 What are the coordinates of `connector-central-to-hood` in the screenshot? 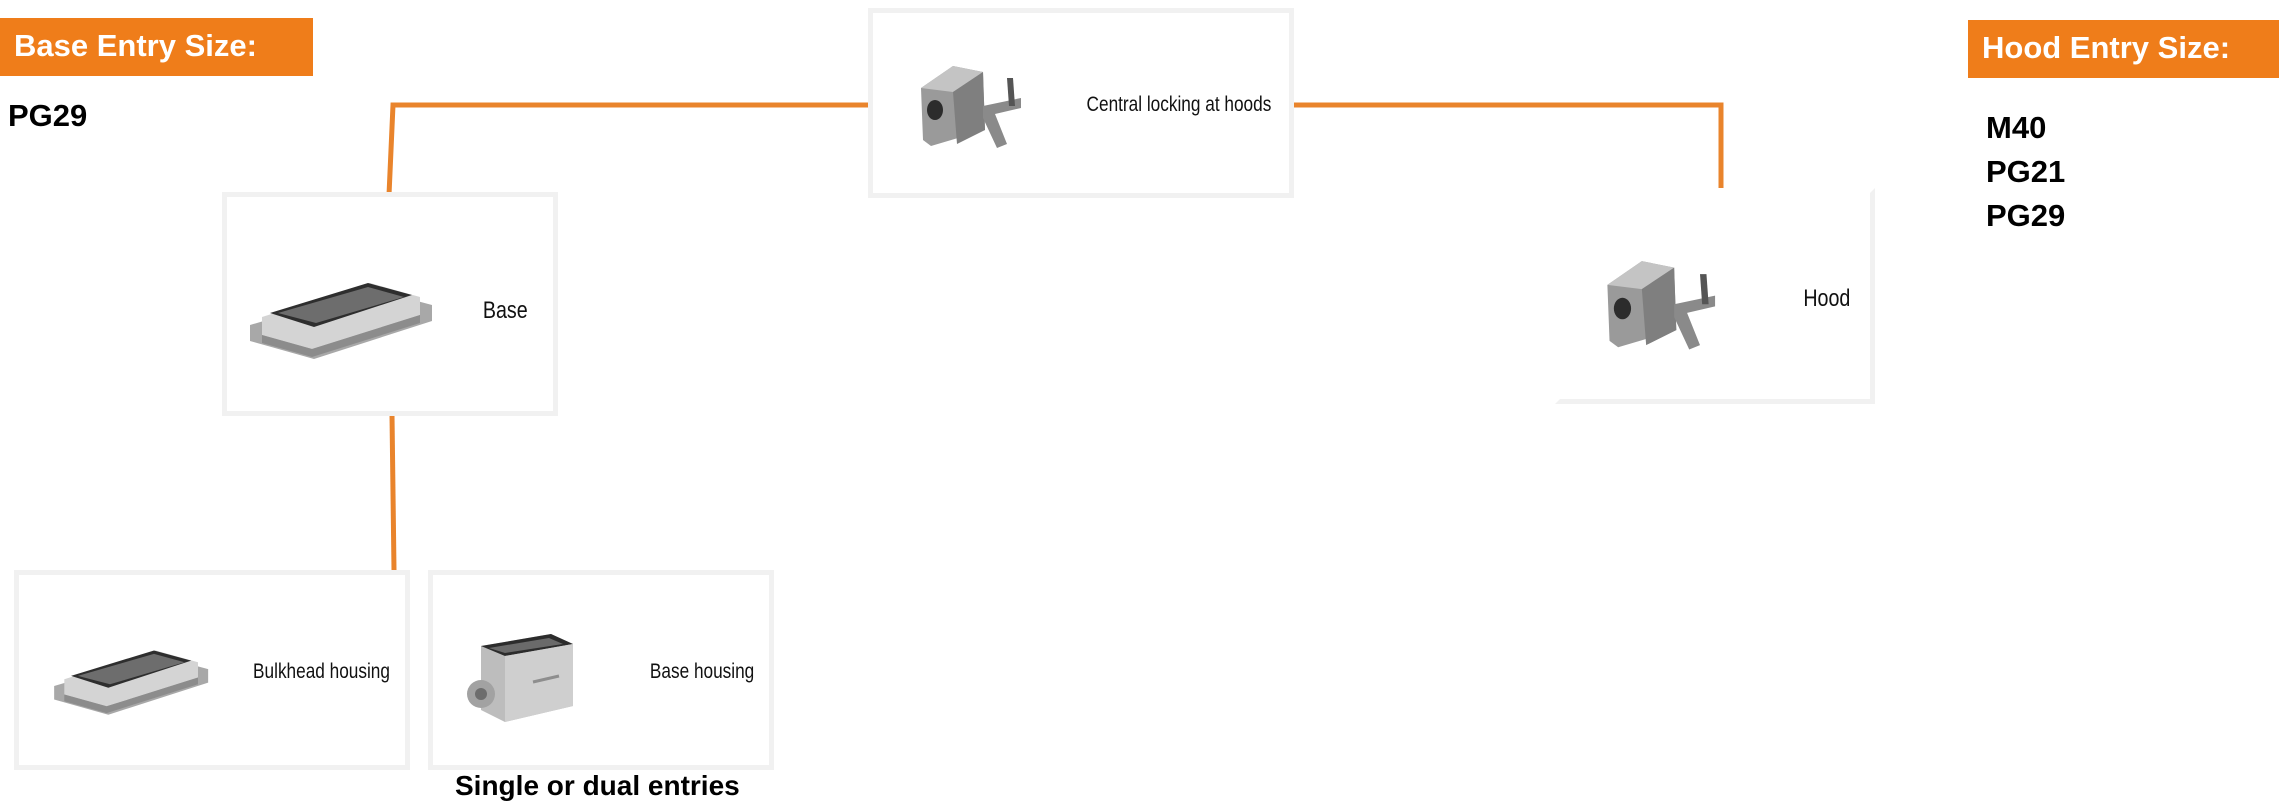 It's located at (1507, 146).